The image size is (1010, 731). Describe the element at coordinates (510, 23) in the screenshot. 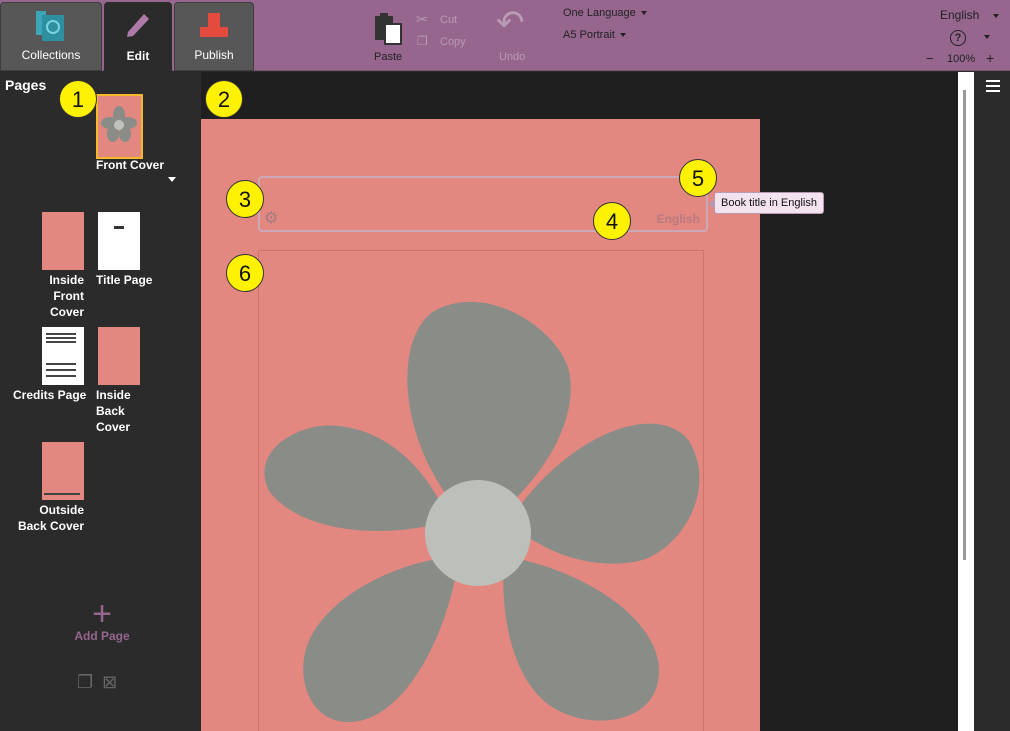

I see `undo-icon: ↶` at that location.